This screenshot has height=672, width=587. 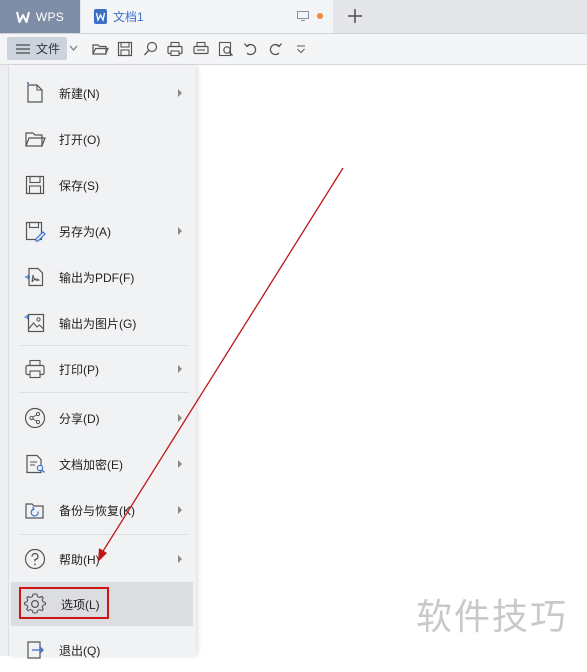 I want to click on export-pdf-icon, so click(x=34, y=277).